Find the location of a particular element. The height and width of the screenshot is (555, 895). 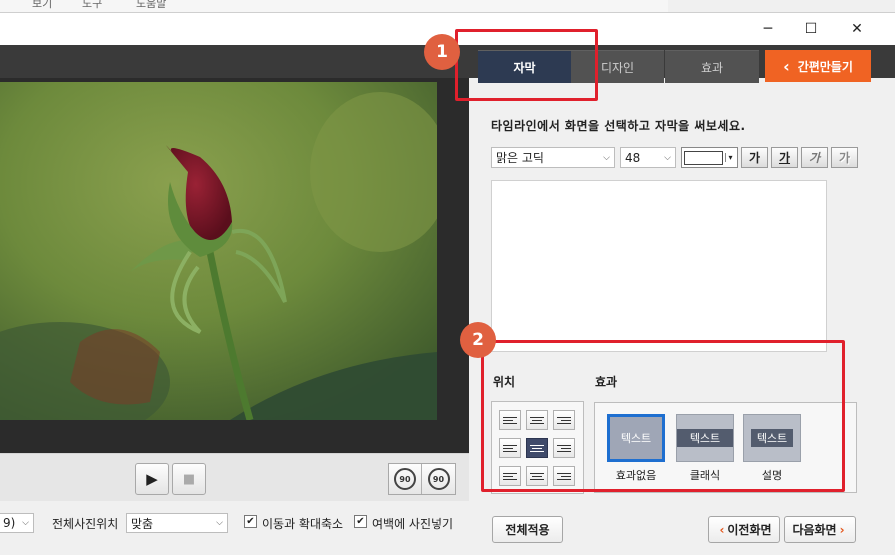

play-button: ▶ is located at coordinates (152, 479).